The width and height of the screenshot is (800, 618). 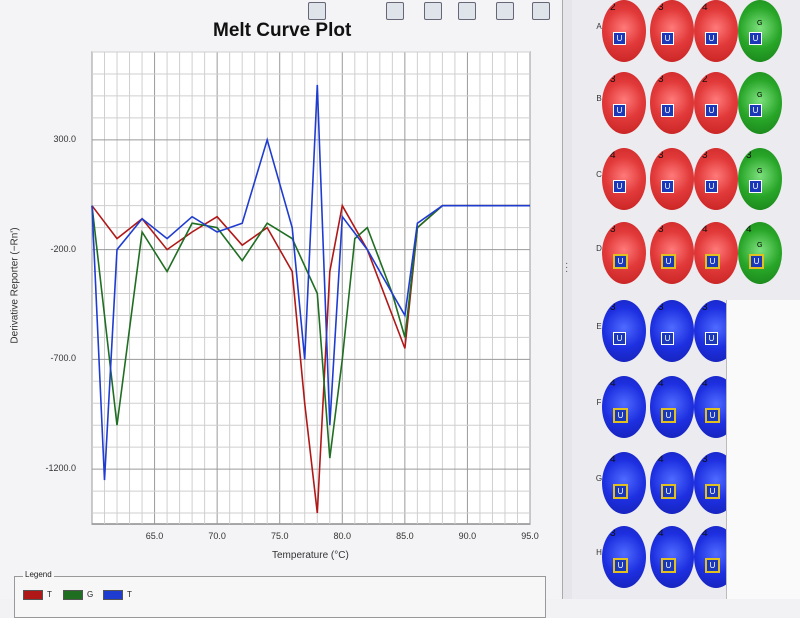 What do you see at coordinates (280, 594) in the screenshot?
I see `legend: Legend T G T` at bounding box center [280, 594].